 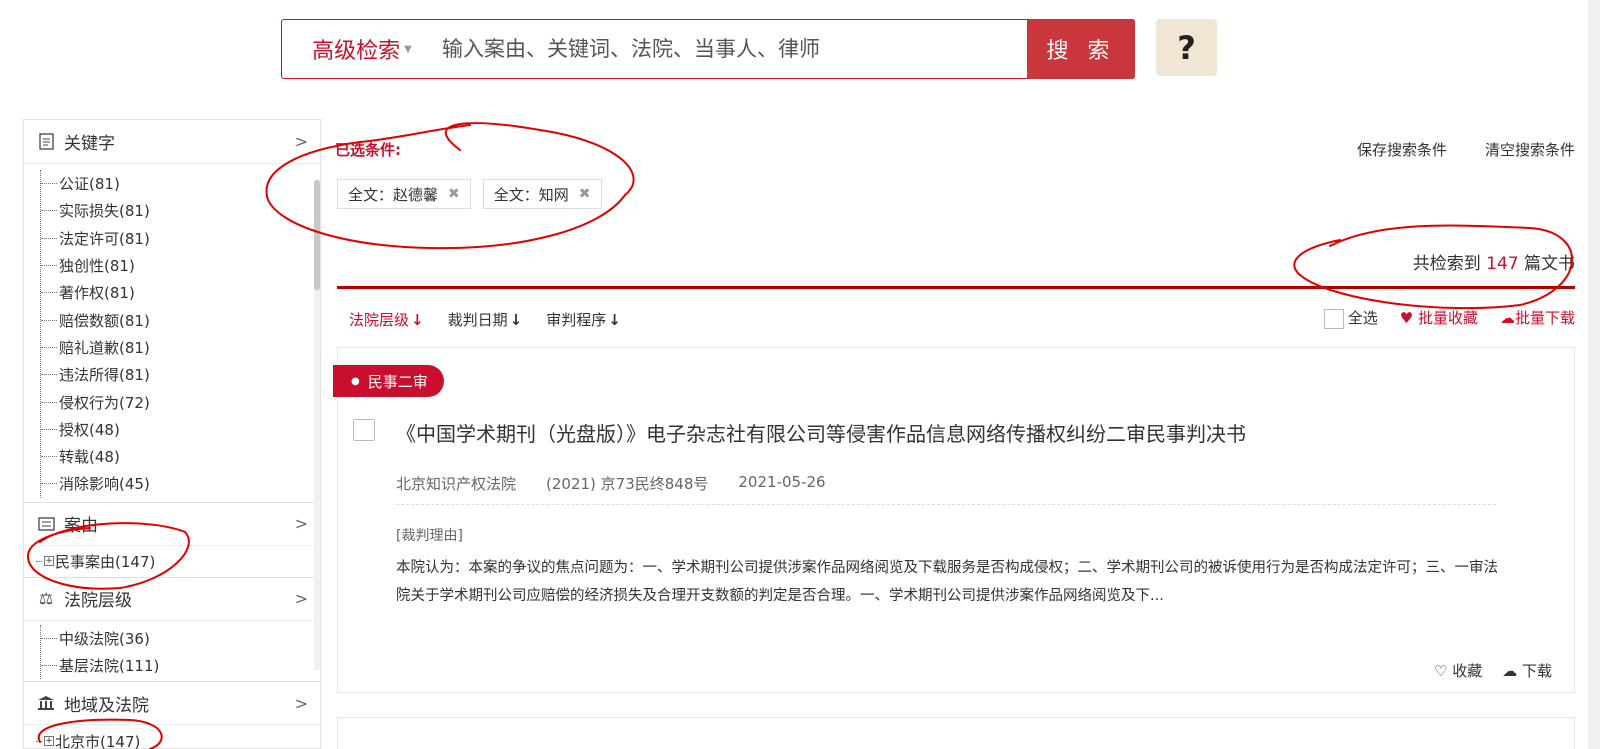 I want to click on sort-bar: 法院层级 ↓ 裁判日期 ↓ 审判程序 ↓, so click(x=485, y=319).